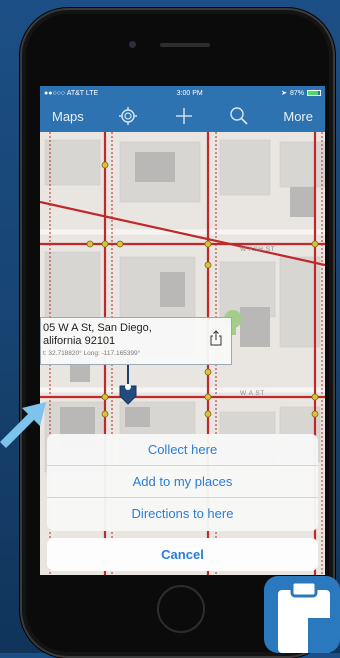 The width and height of the screenshot is (340, 658). I want to click on add-to-my-places-button: Add to my places, so click(182, 482).